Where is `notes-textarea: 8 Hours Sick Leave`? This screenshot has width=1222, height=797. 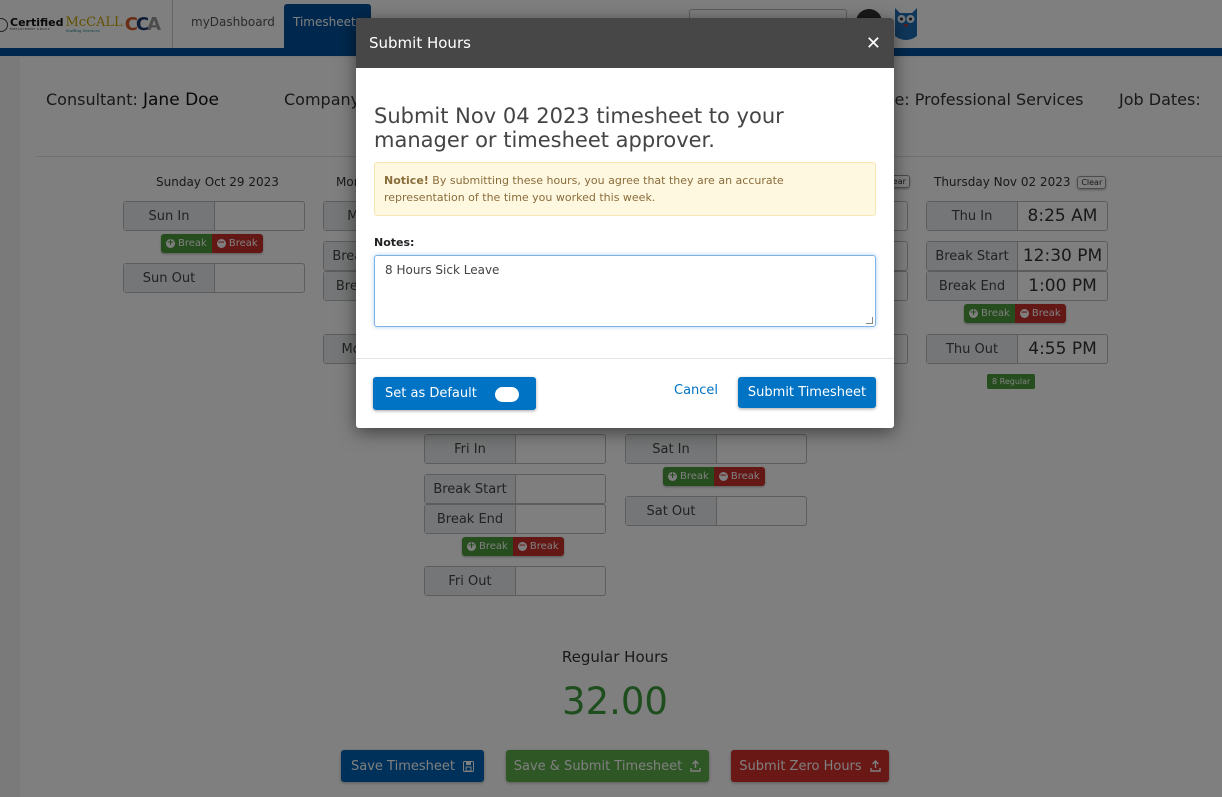 notes-textarea: 8 Hours Sick Leave is located at coordinates (625, 291).